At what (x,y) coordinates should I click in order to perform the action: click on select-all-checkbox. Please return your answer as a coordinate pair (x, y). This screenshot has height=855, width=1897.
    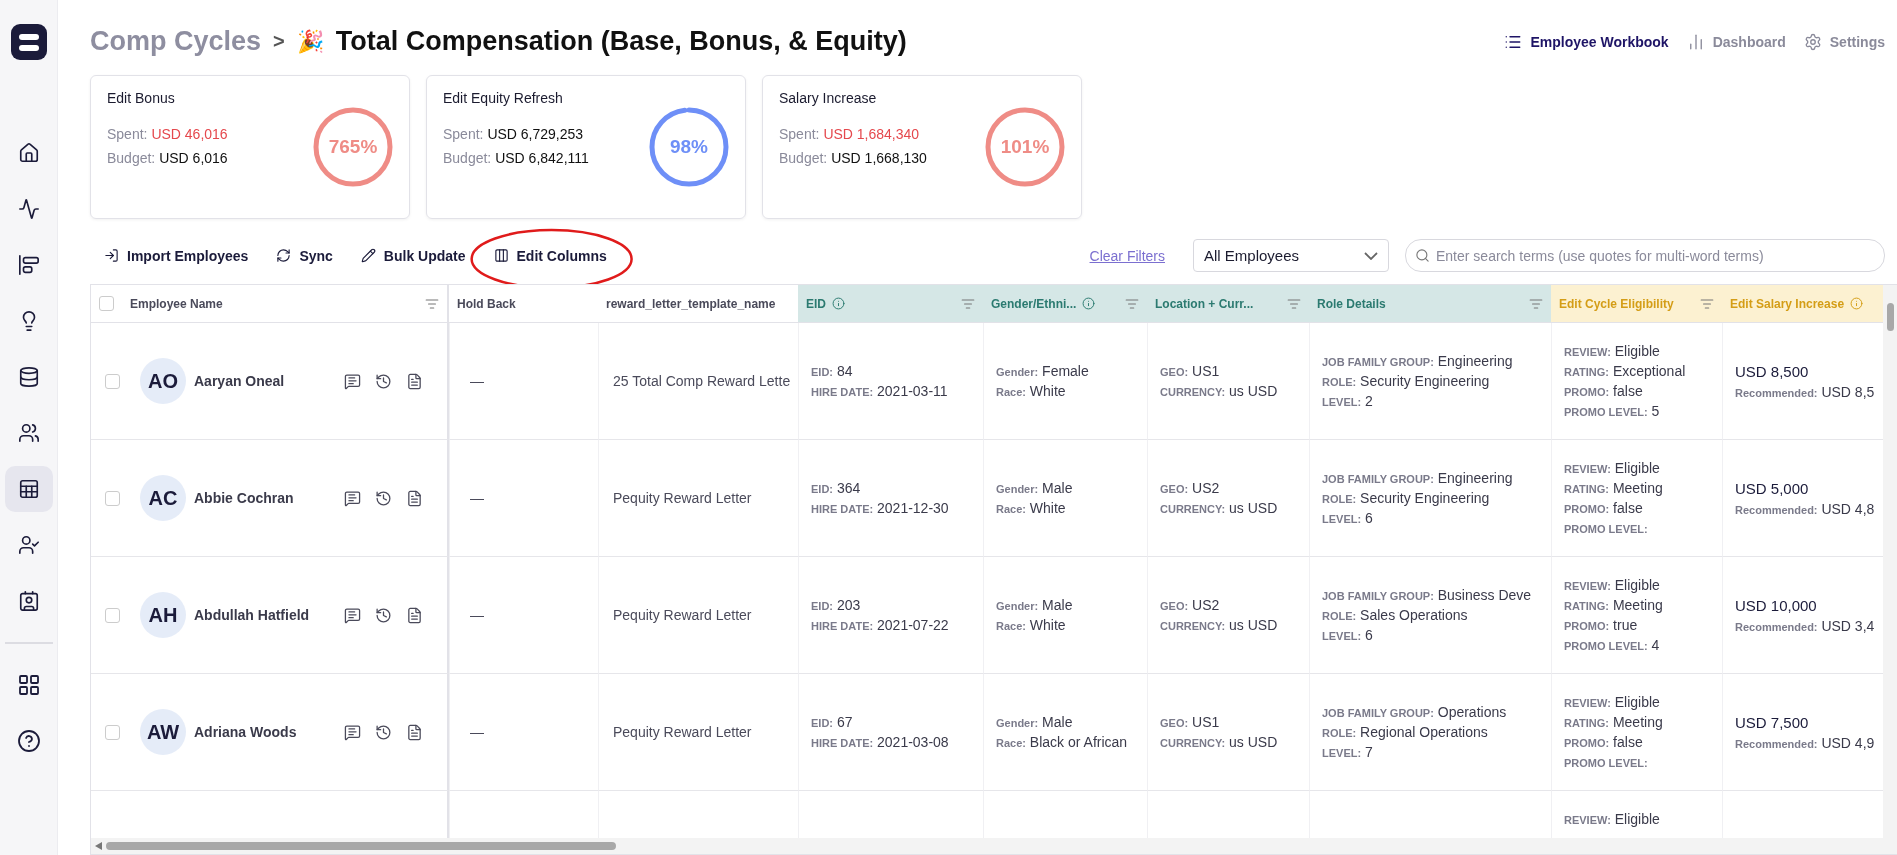
    Looking at the image, I should click on (106, 303).